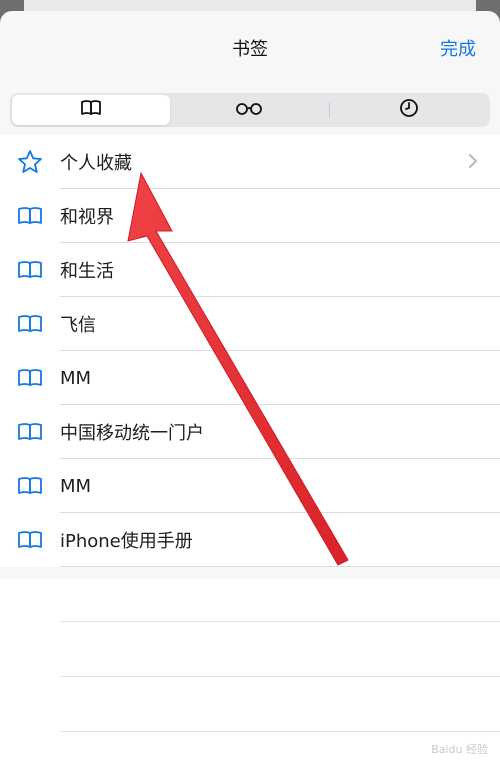  I want to click on reading-list-icon, so click(249, 110).